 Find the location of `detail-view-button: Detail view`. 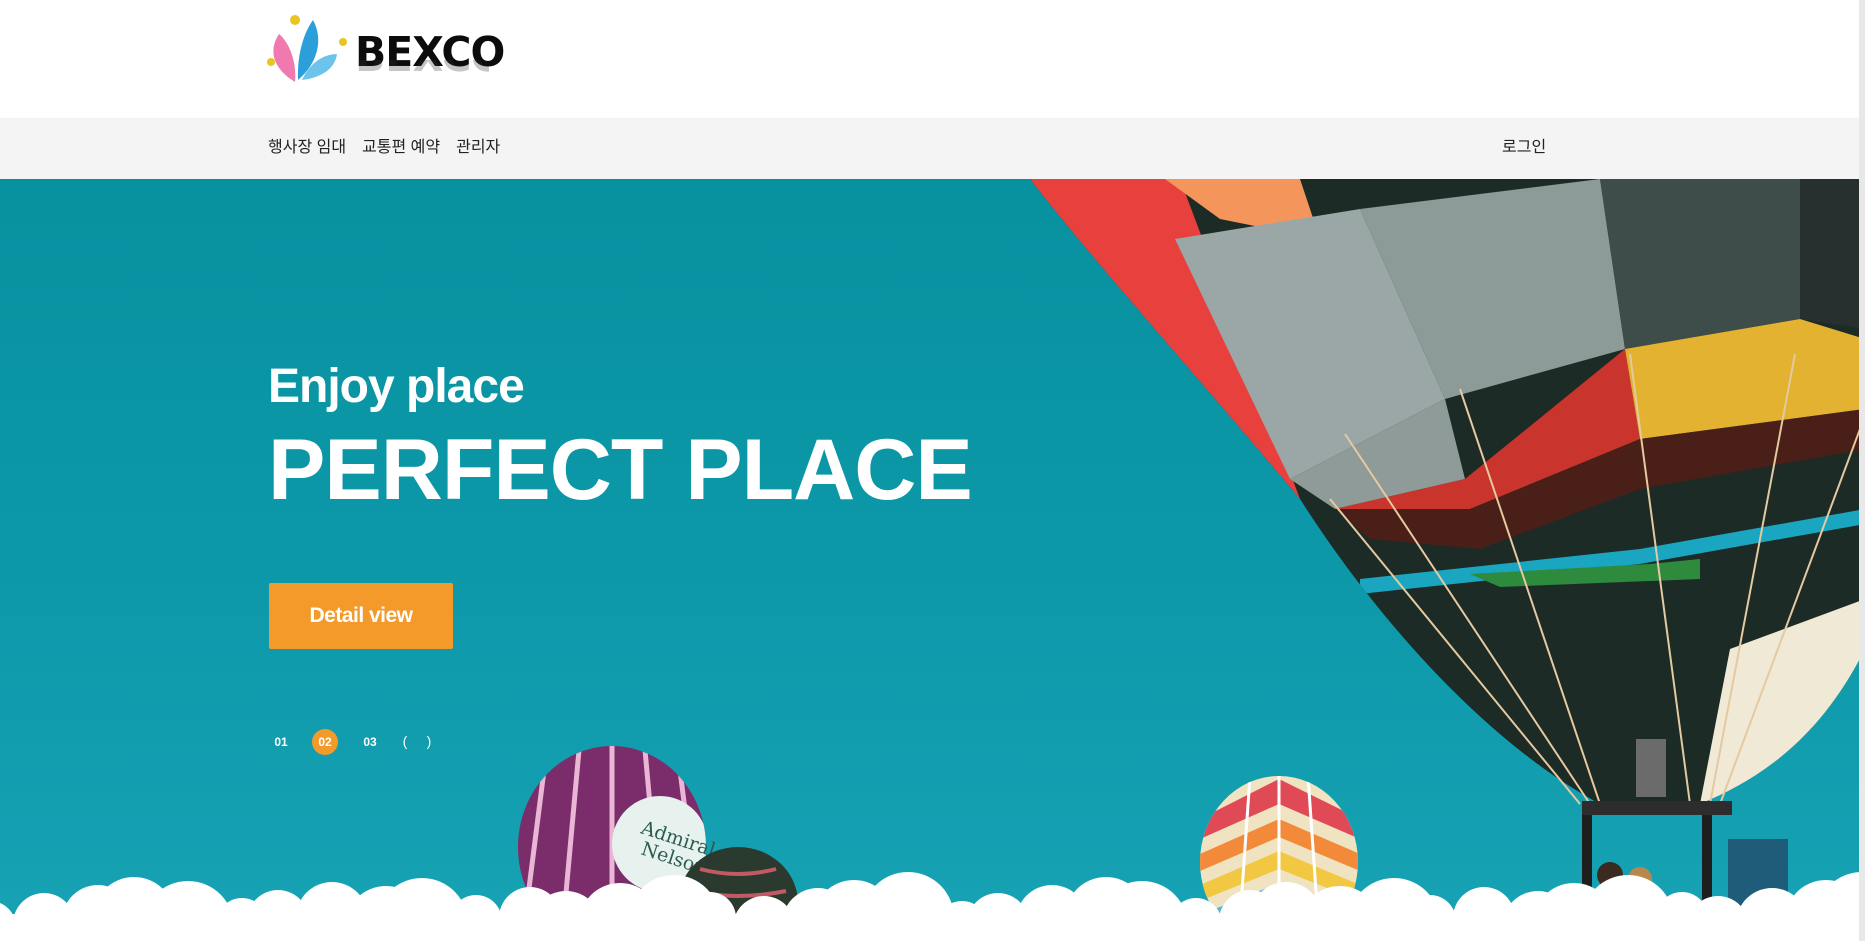

detail-view-button: Detail view is located at coordinates (361, 616).